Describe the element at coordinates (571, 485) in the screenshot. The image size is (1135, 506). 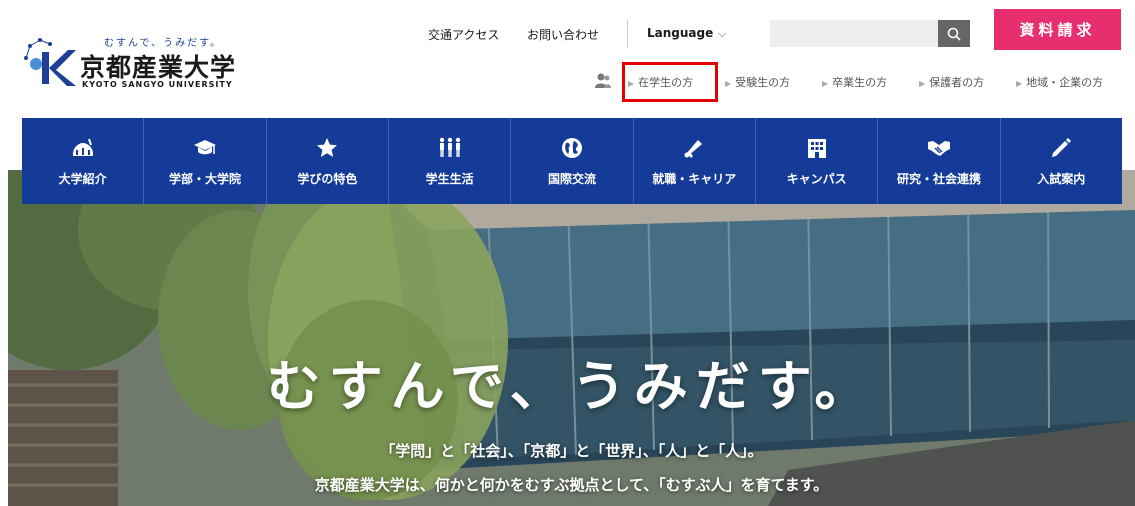
I see `hero-subtext-2: 京都産業大学は、何かと何かをむすぶ拠点として、「むすぶ人」を育てます。` at that location.